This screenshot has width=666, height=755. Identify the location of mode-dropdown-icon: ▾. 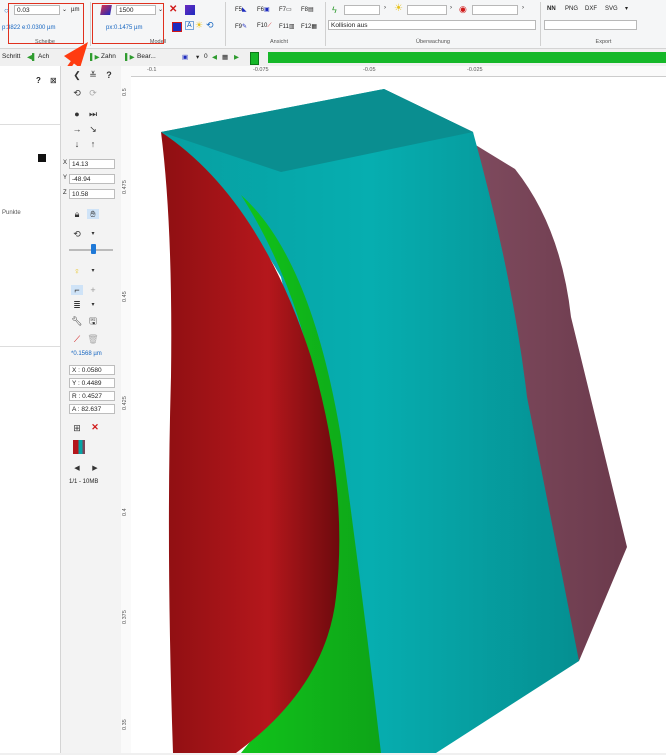
(197, 57).